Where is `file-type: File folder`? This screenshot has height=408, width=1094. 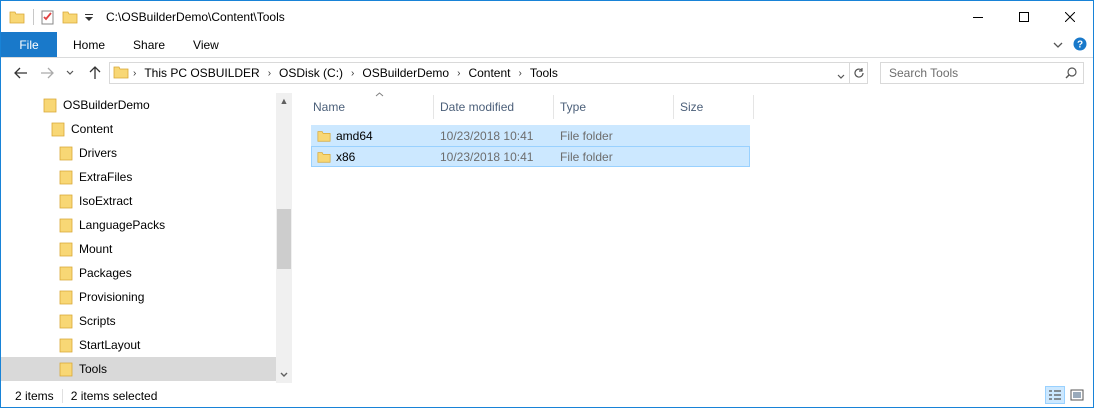 file-type: File folder is located at coordinates (586, 135).